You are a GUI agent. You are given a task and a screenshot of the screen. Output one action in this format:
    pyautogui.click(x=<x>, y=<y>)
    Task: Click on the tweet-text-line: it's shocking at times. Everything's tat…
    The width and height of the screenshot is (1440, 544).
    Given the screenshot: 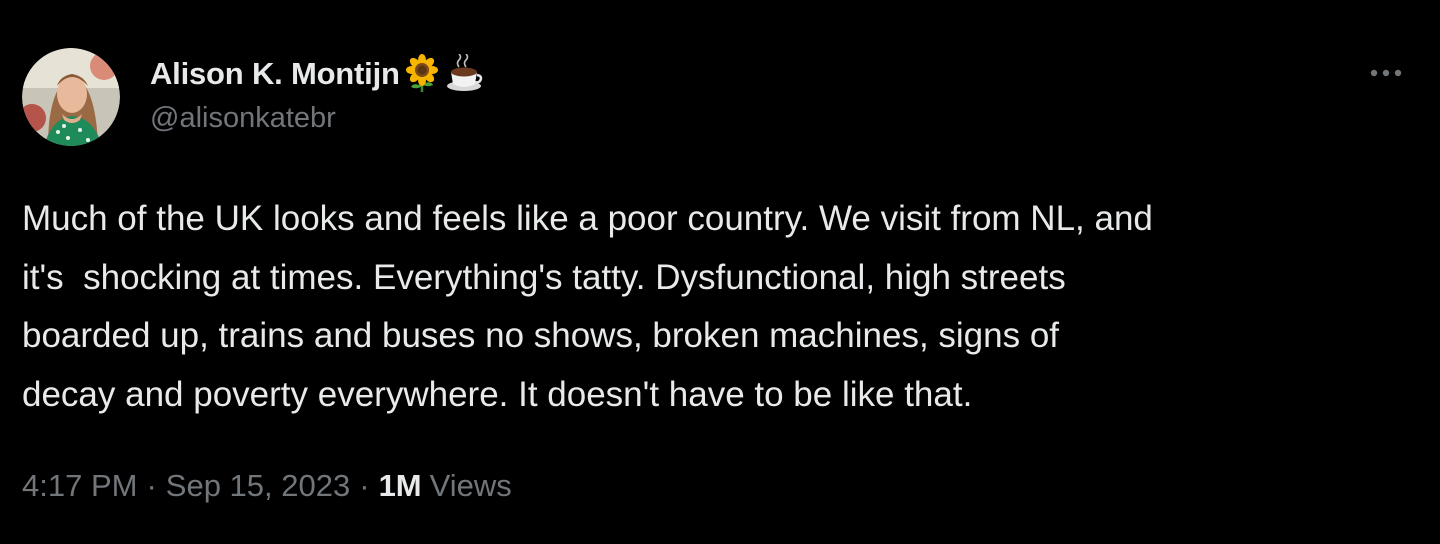 What is the action you would take?
    pyautogui.click(x=544, y=277)
    